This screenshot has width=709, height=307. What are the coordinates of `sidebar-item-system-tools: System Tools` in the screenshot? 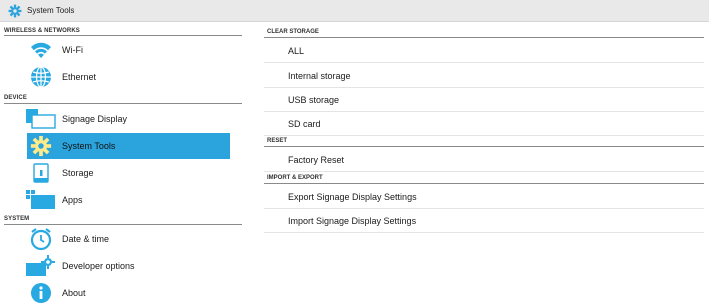 It's located at (128, 146).